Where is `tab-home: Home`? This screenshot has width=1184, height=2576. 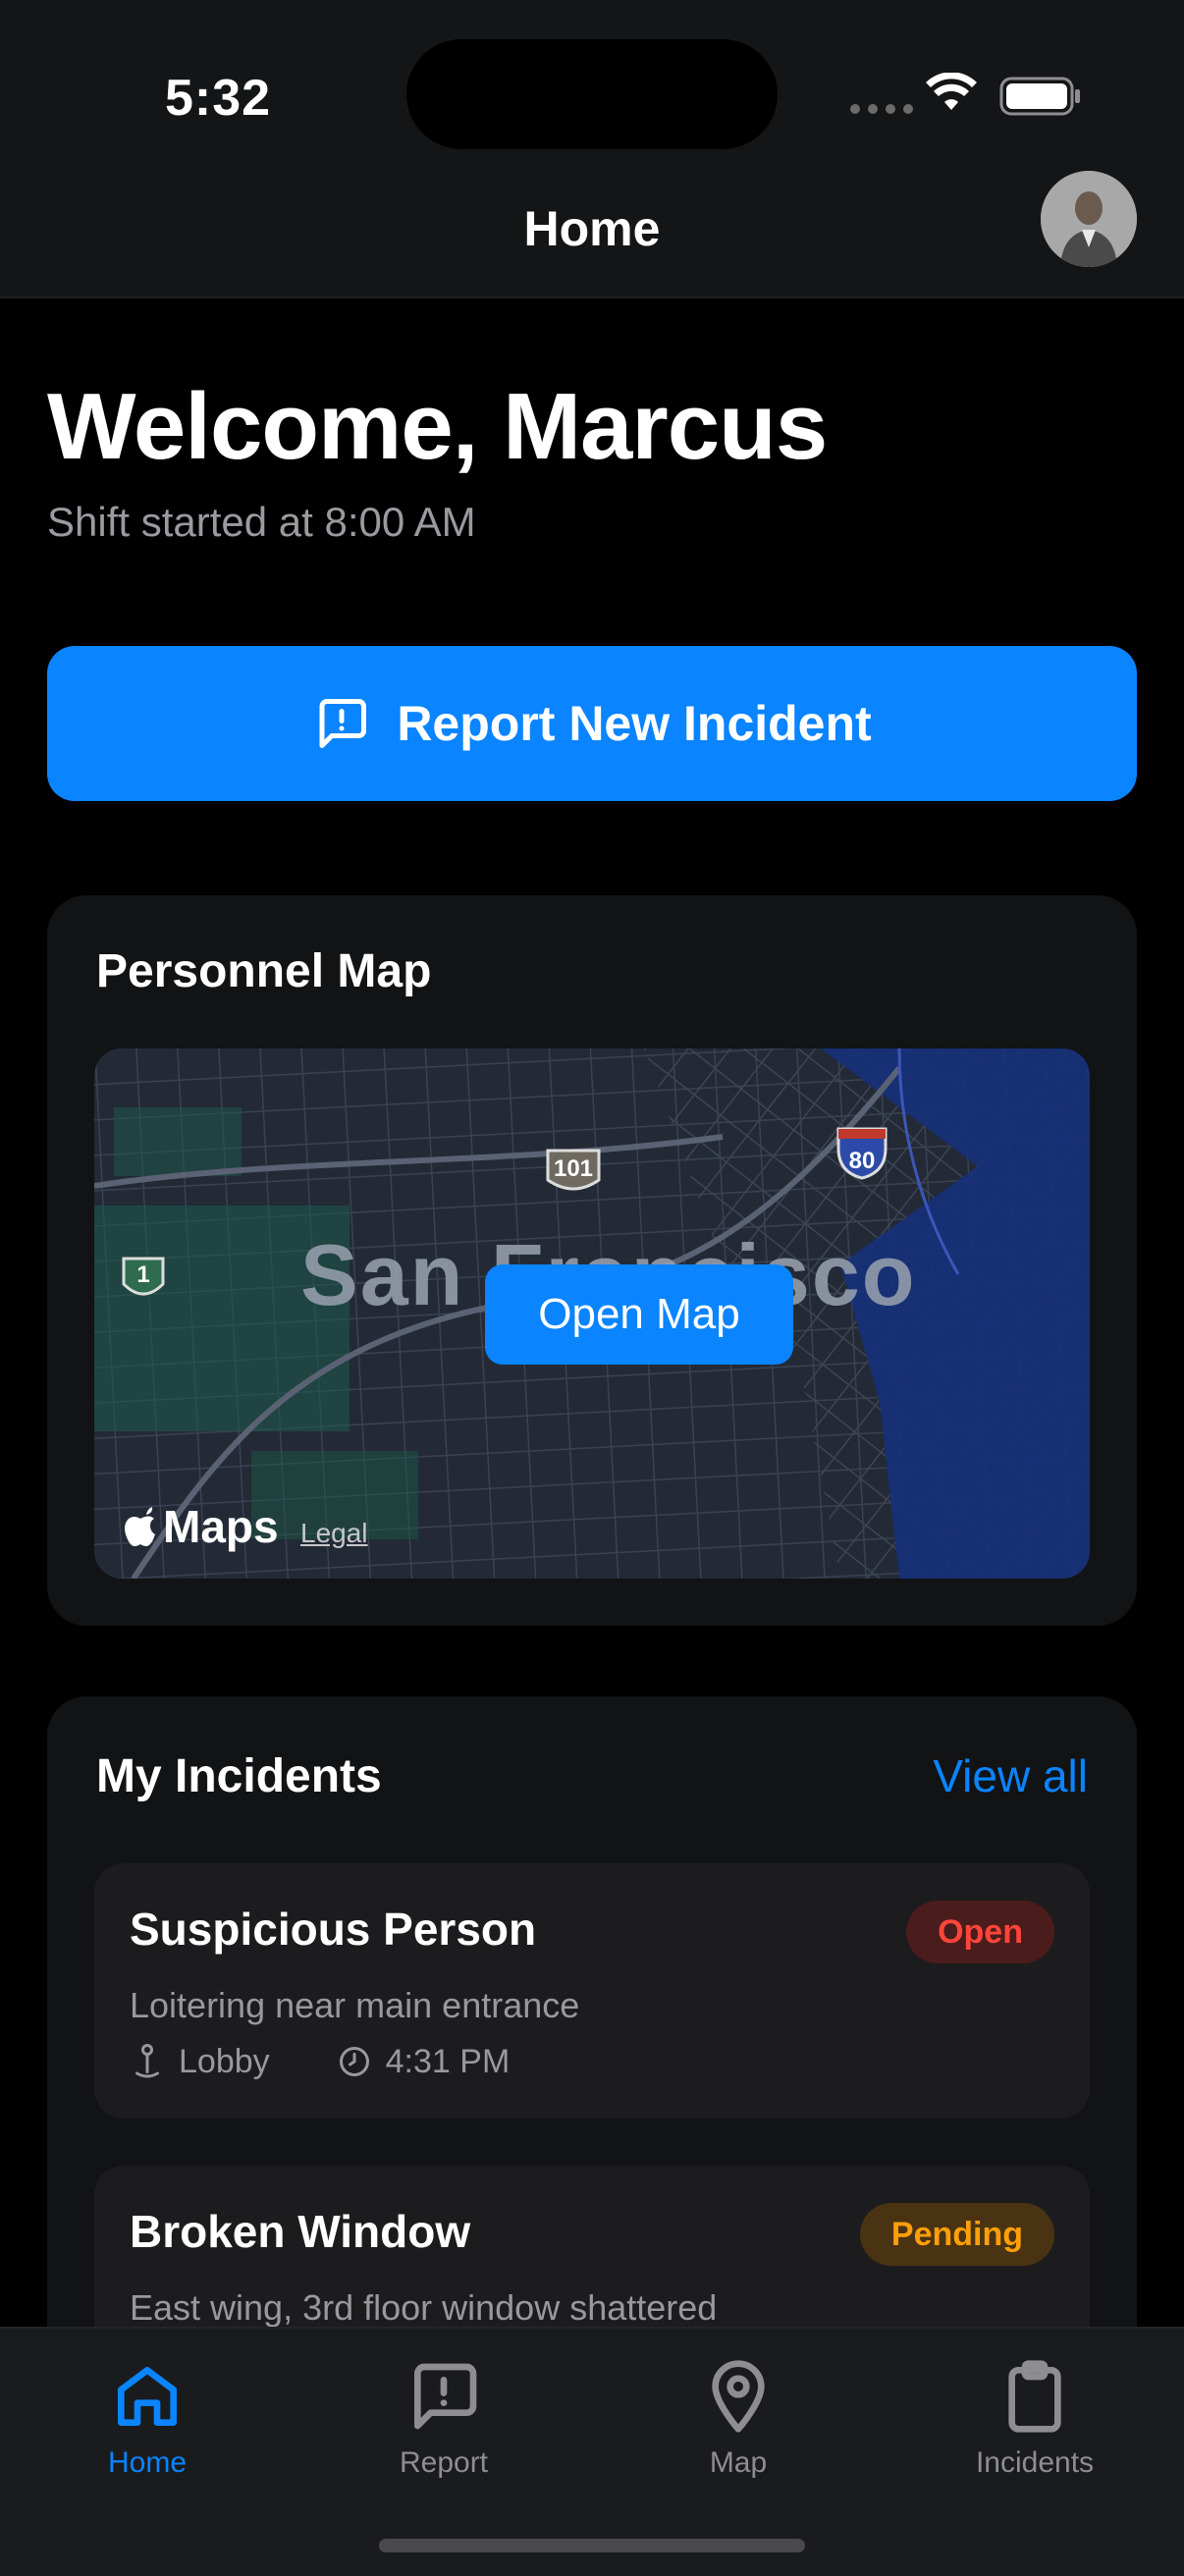 tab-home: Home is located at coordinates (148, 2416).